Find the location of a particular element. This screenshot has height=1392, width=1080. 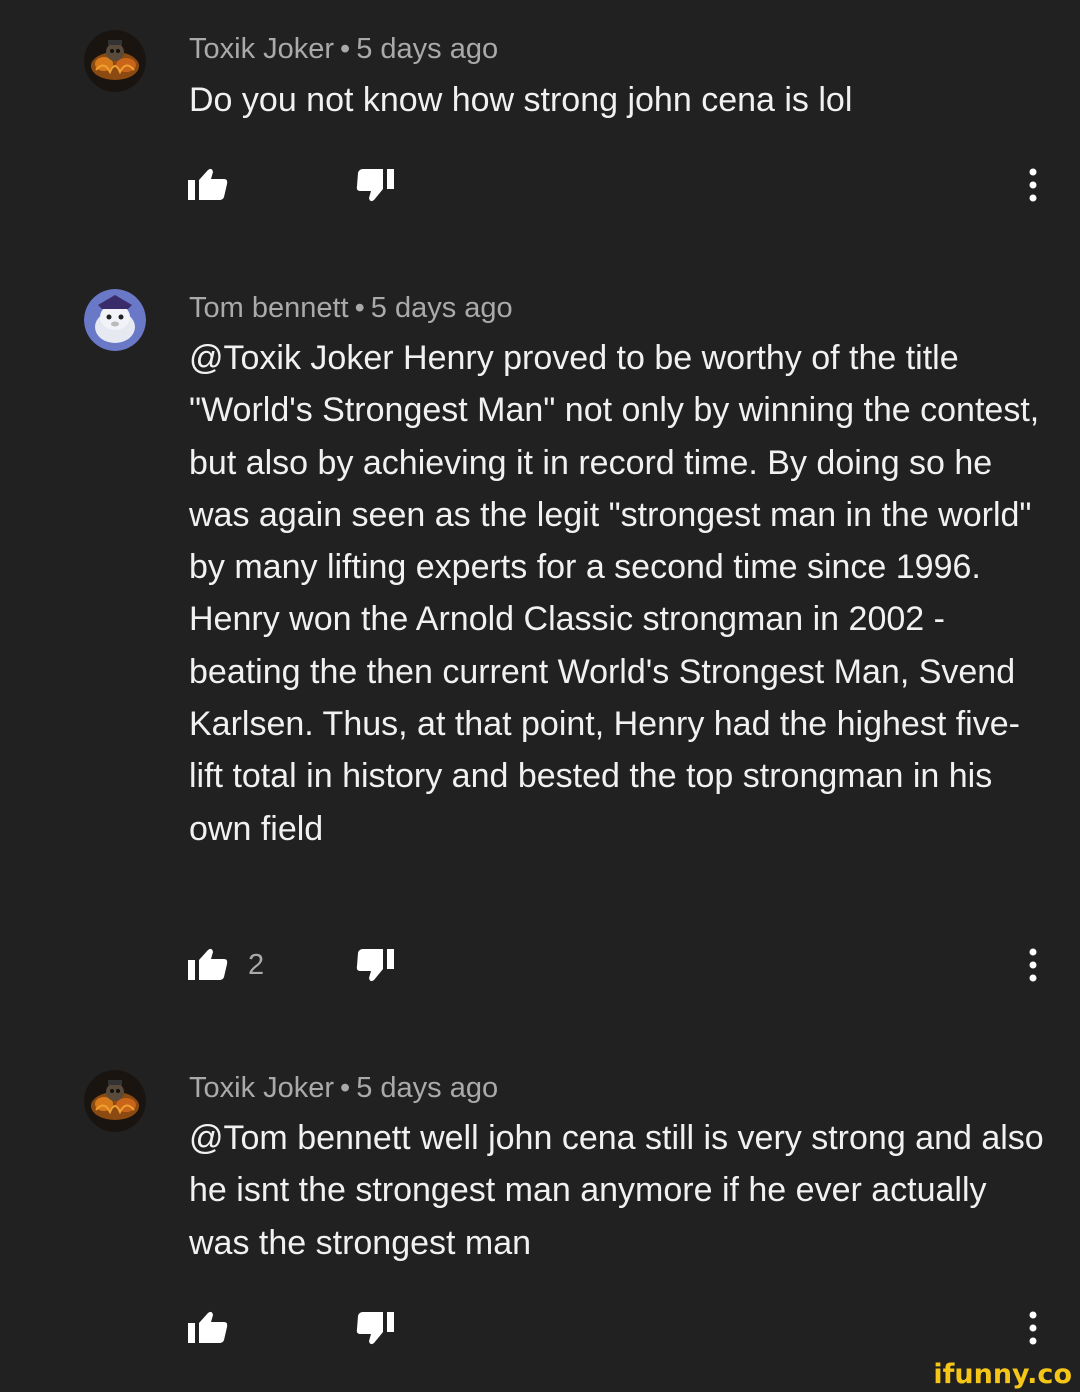

ifunny-watermark: ifunny.co is located at coordinates (1002, 1374).